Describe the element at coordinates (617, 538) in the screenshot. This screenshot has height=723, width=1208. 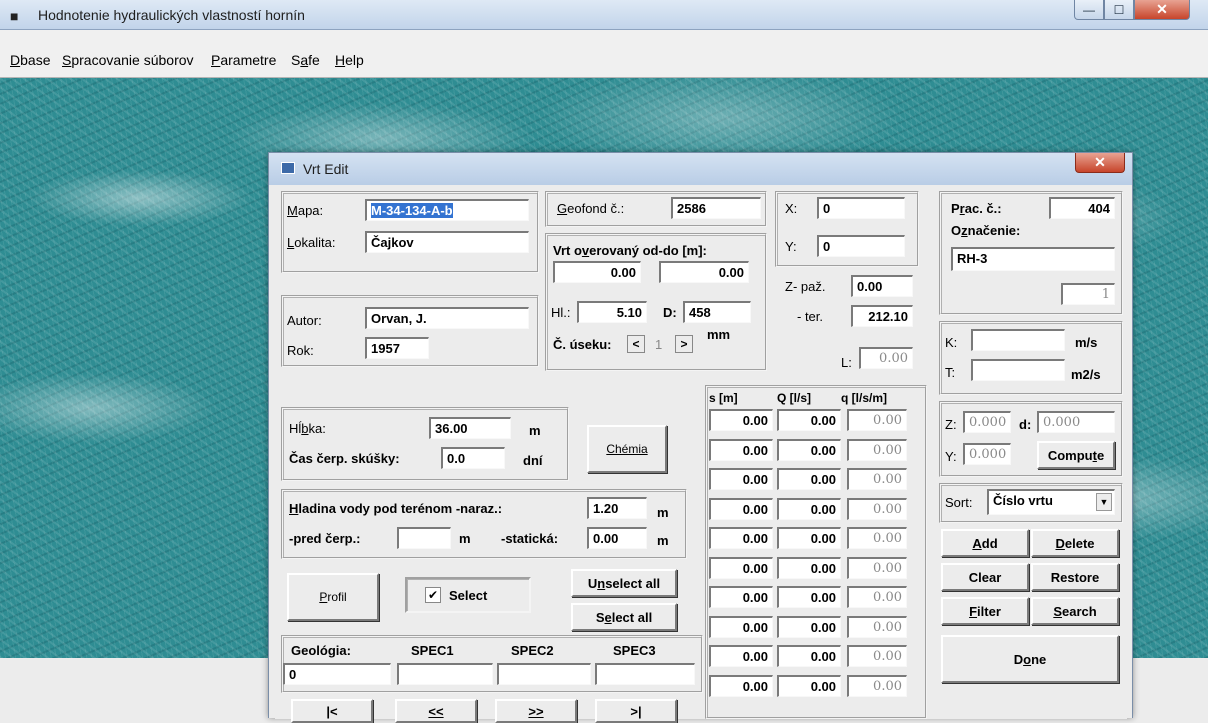
I see `staticka-field: 0.00` at that location.